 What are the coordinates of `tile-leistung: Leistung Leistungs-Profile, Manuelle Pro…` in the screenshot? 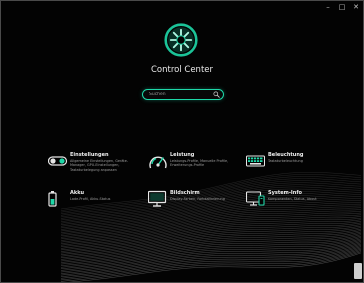 It's located at (203, 167).